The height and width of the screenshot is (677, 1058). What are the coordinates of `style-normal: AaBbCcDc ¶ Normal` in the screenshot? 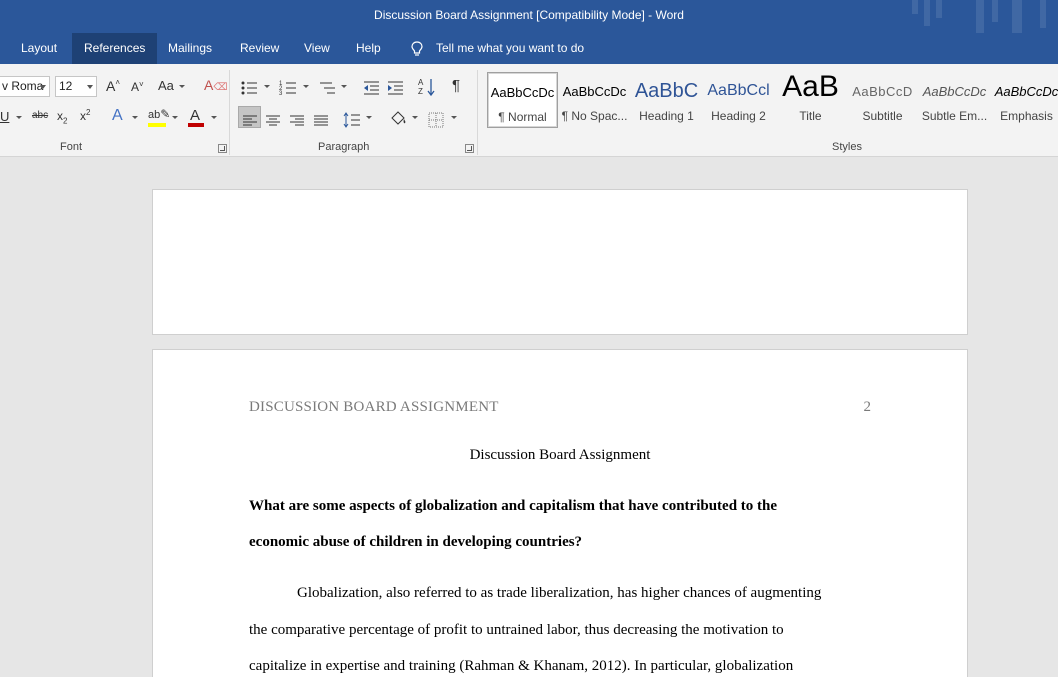 It's located at (522, 100).